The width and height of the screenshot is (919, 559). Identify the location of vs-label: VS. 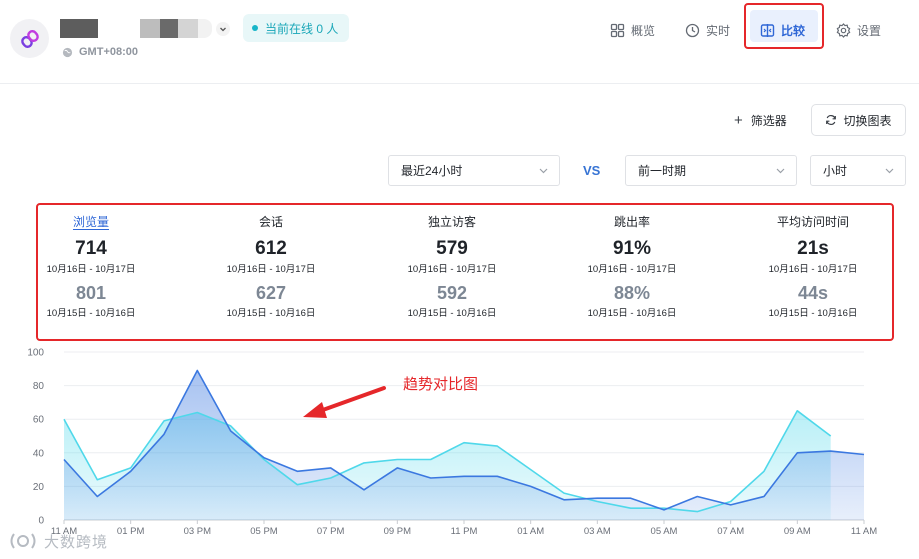
(592, 170).